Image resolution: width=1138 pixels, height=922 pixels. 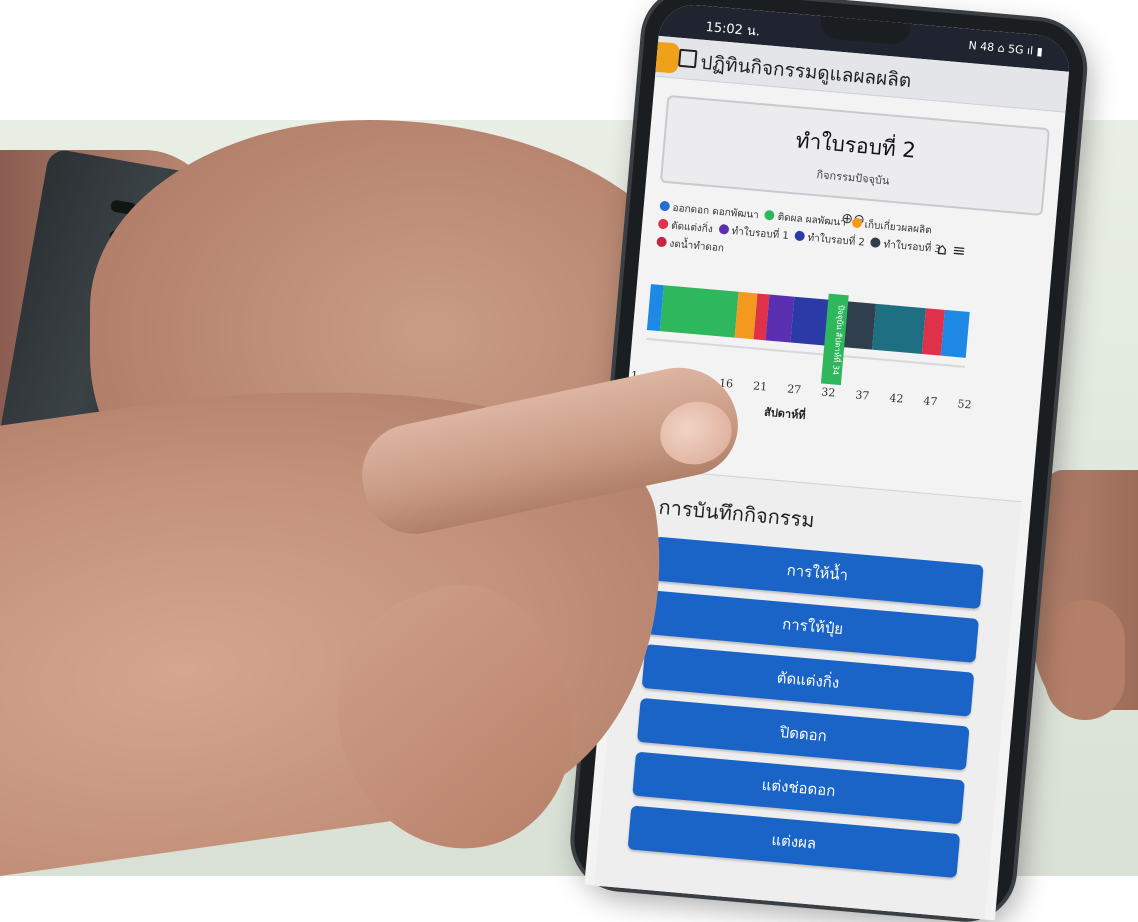 I want to click on legend-label: ทำใบรอบที่ 1, so click(x=760, y=233).